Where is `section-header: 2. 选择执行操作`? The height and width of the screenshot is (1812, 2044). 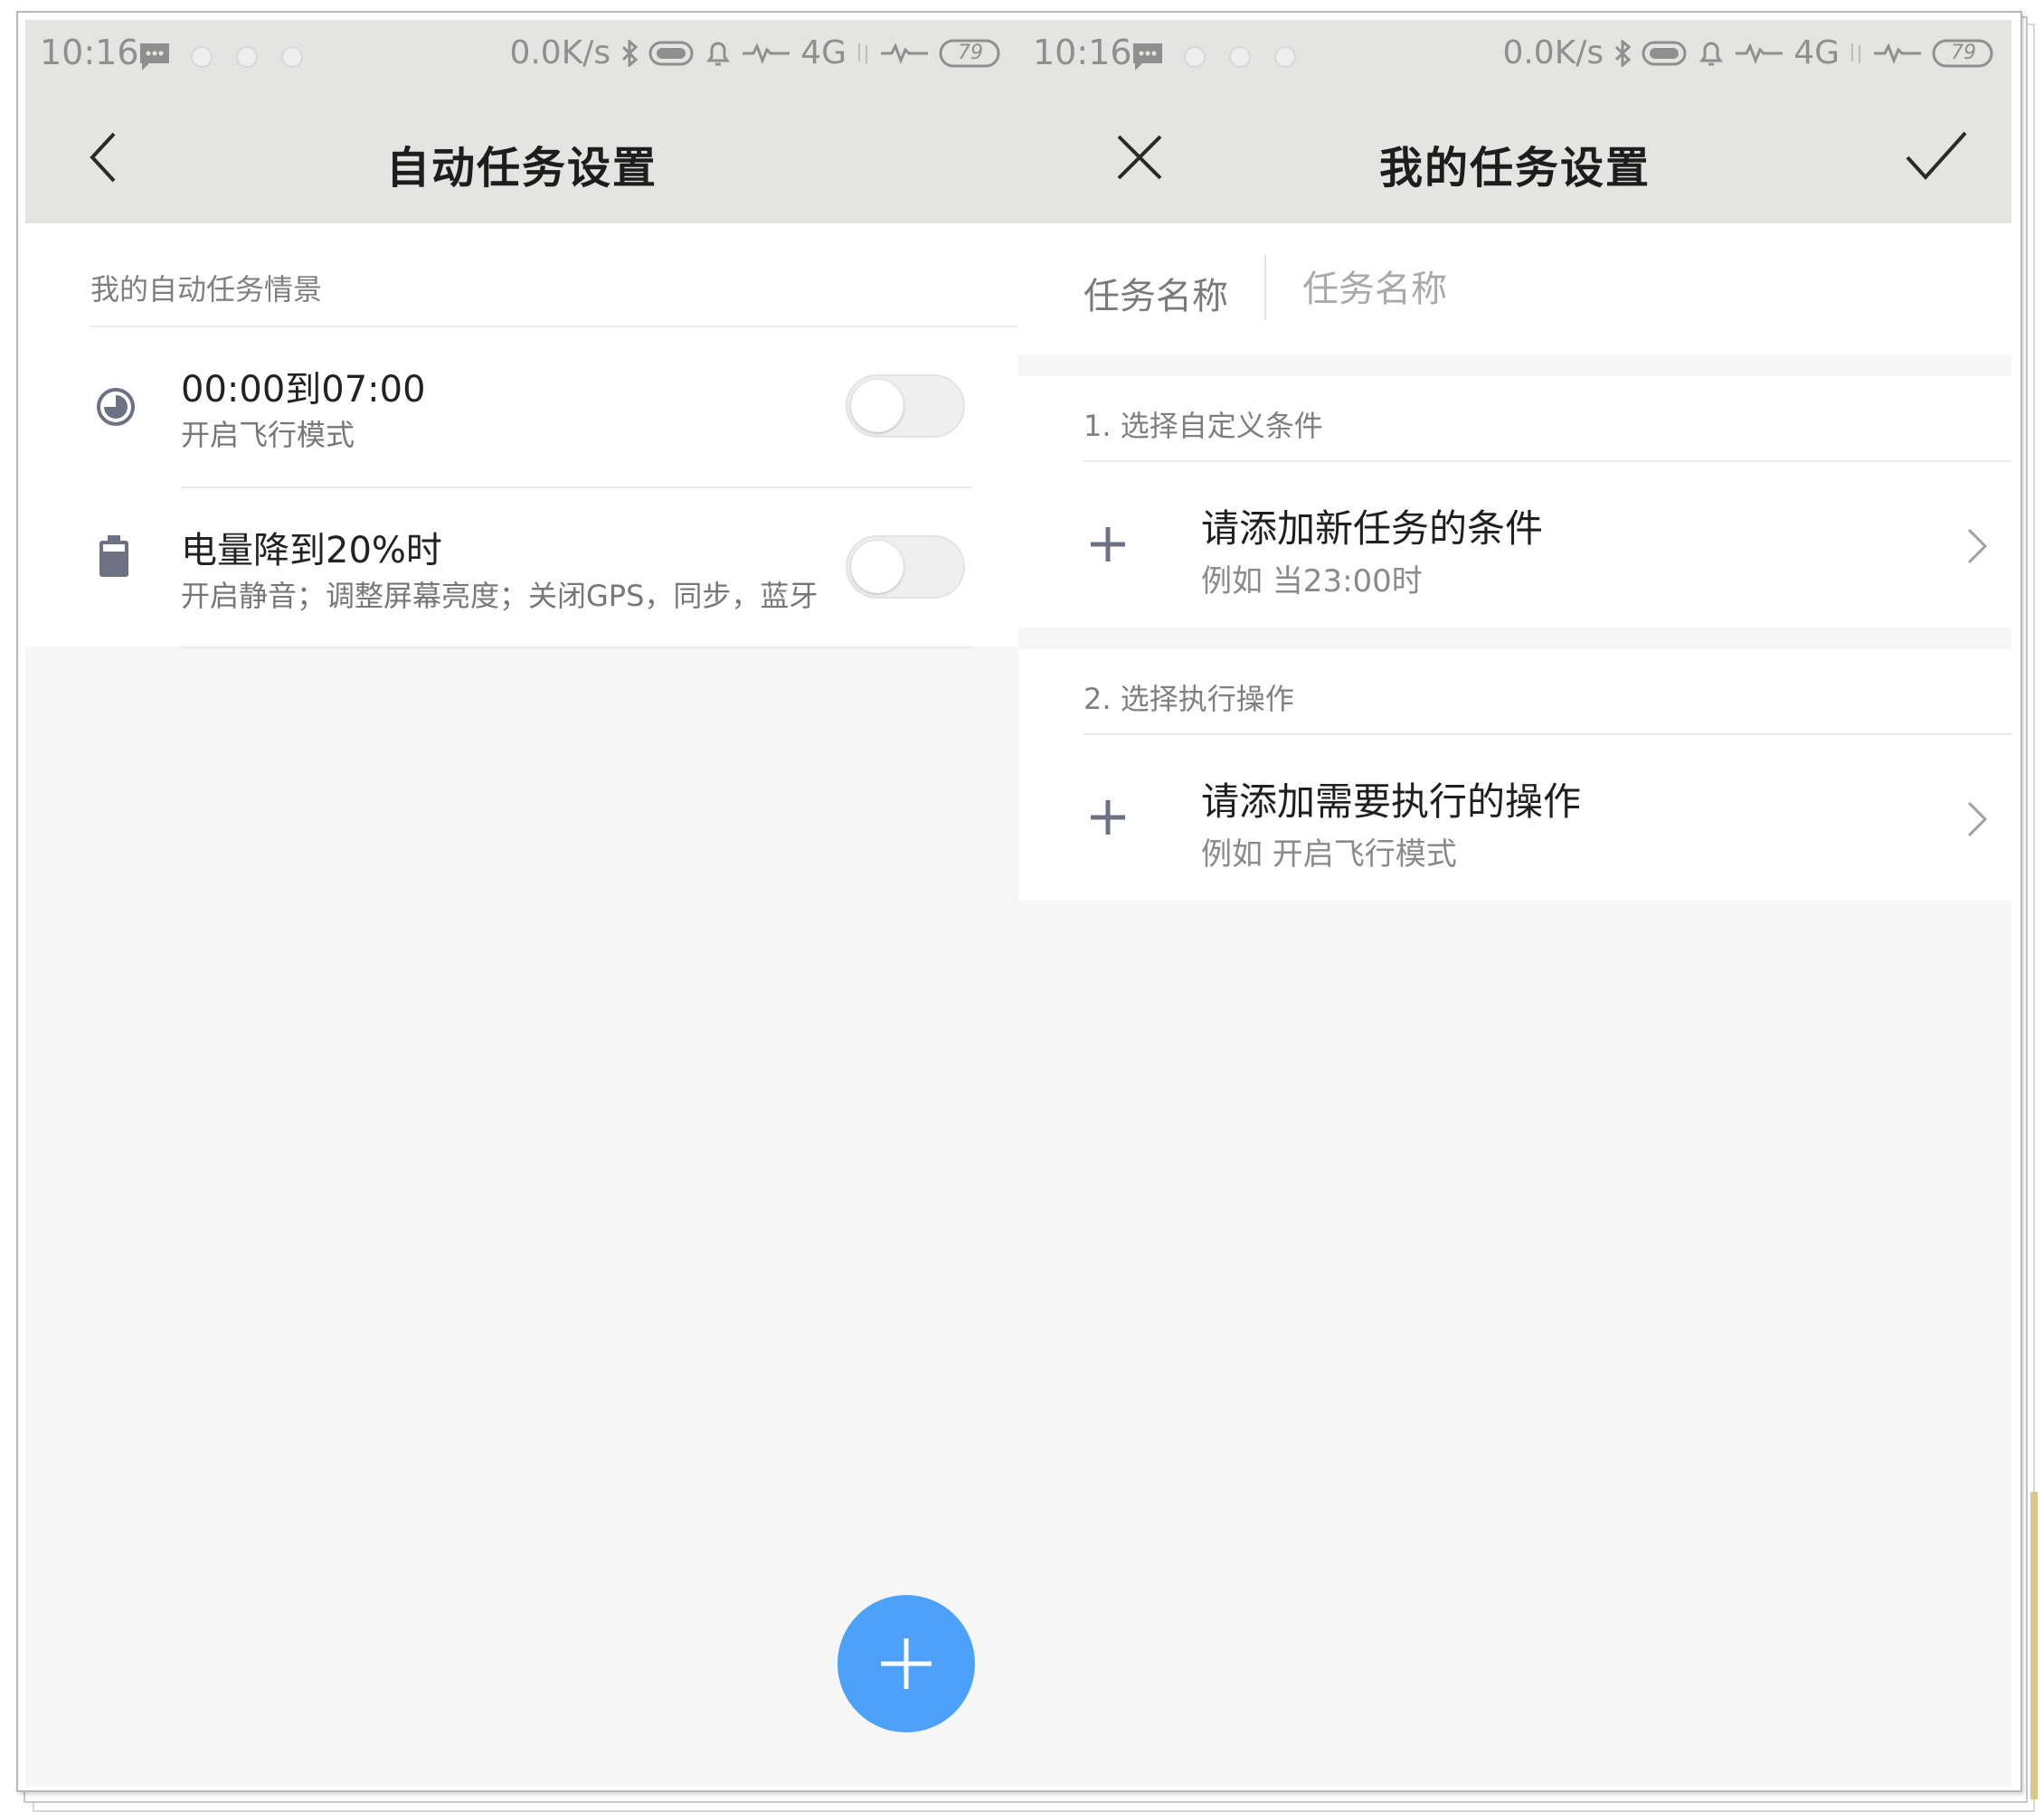
section-header: 2. 选择执行操作 is located at coordinates (1189, 699).